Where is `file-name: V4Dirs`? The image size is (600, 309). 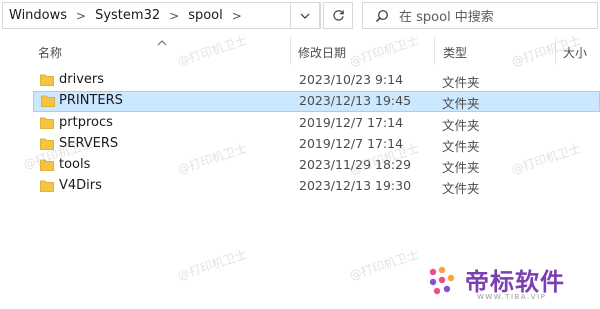 file-name: V4Dirs is located at coordinates (80, 185).